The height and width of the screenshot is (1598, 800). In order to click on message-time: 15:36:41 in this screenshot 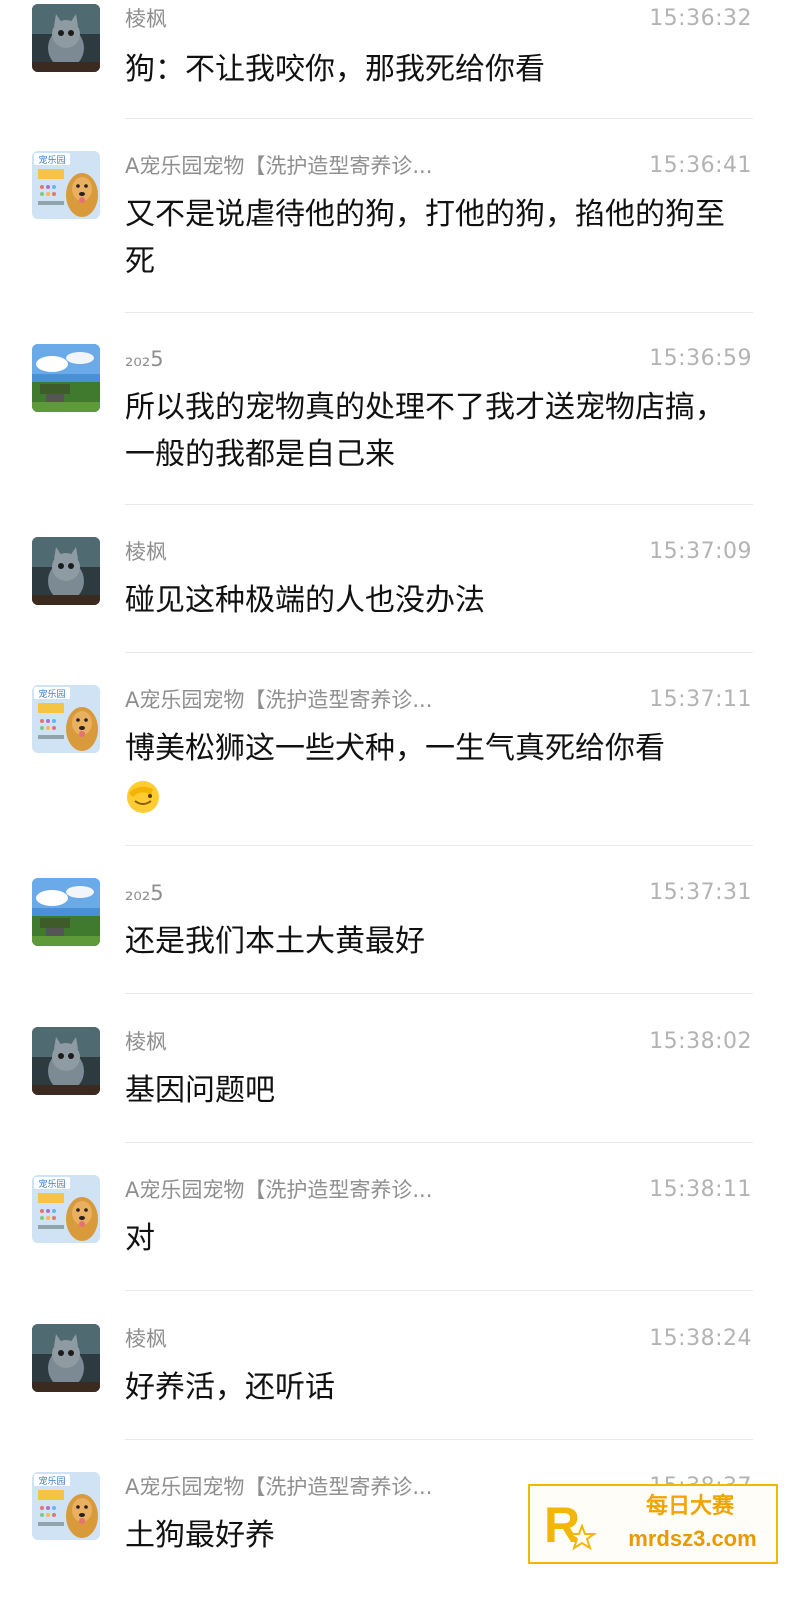, I will do `click(700, 165)`.